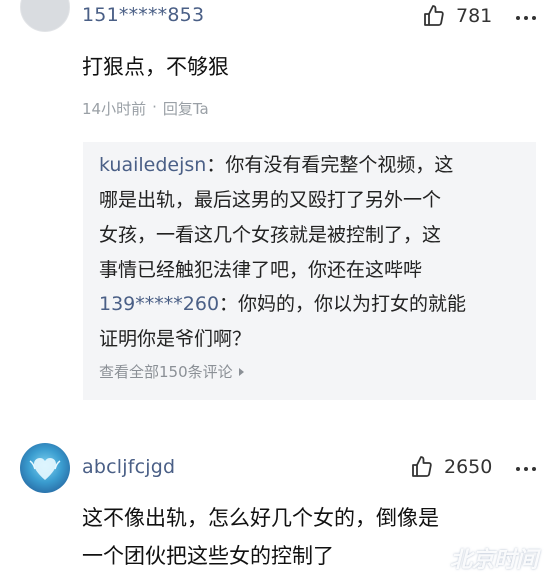 The image size is (550, 578). I want to click on view-all-replies-link: 查看全部150条评论, so click(171, 371).